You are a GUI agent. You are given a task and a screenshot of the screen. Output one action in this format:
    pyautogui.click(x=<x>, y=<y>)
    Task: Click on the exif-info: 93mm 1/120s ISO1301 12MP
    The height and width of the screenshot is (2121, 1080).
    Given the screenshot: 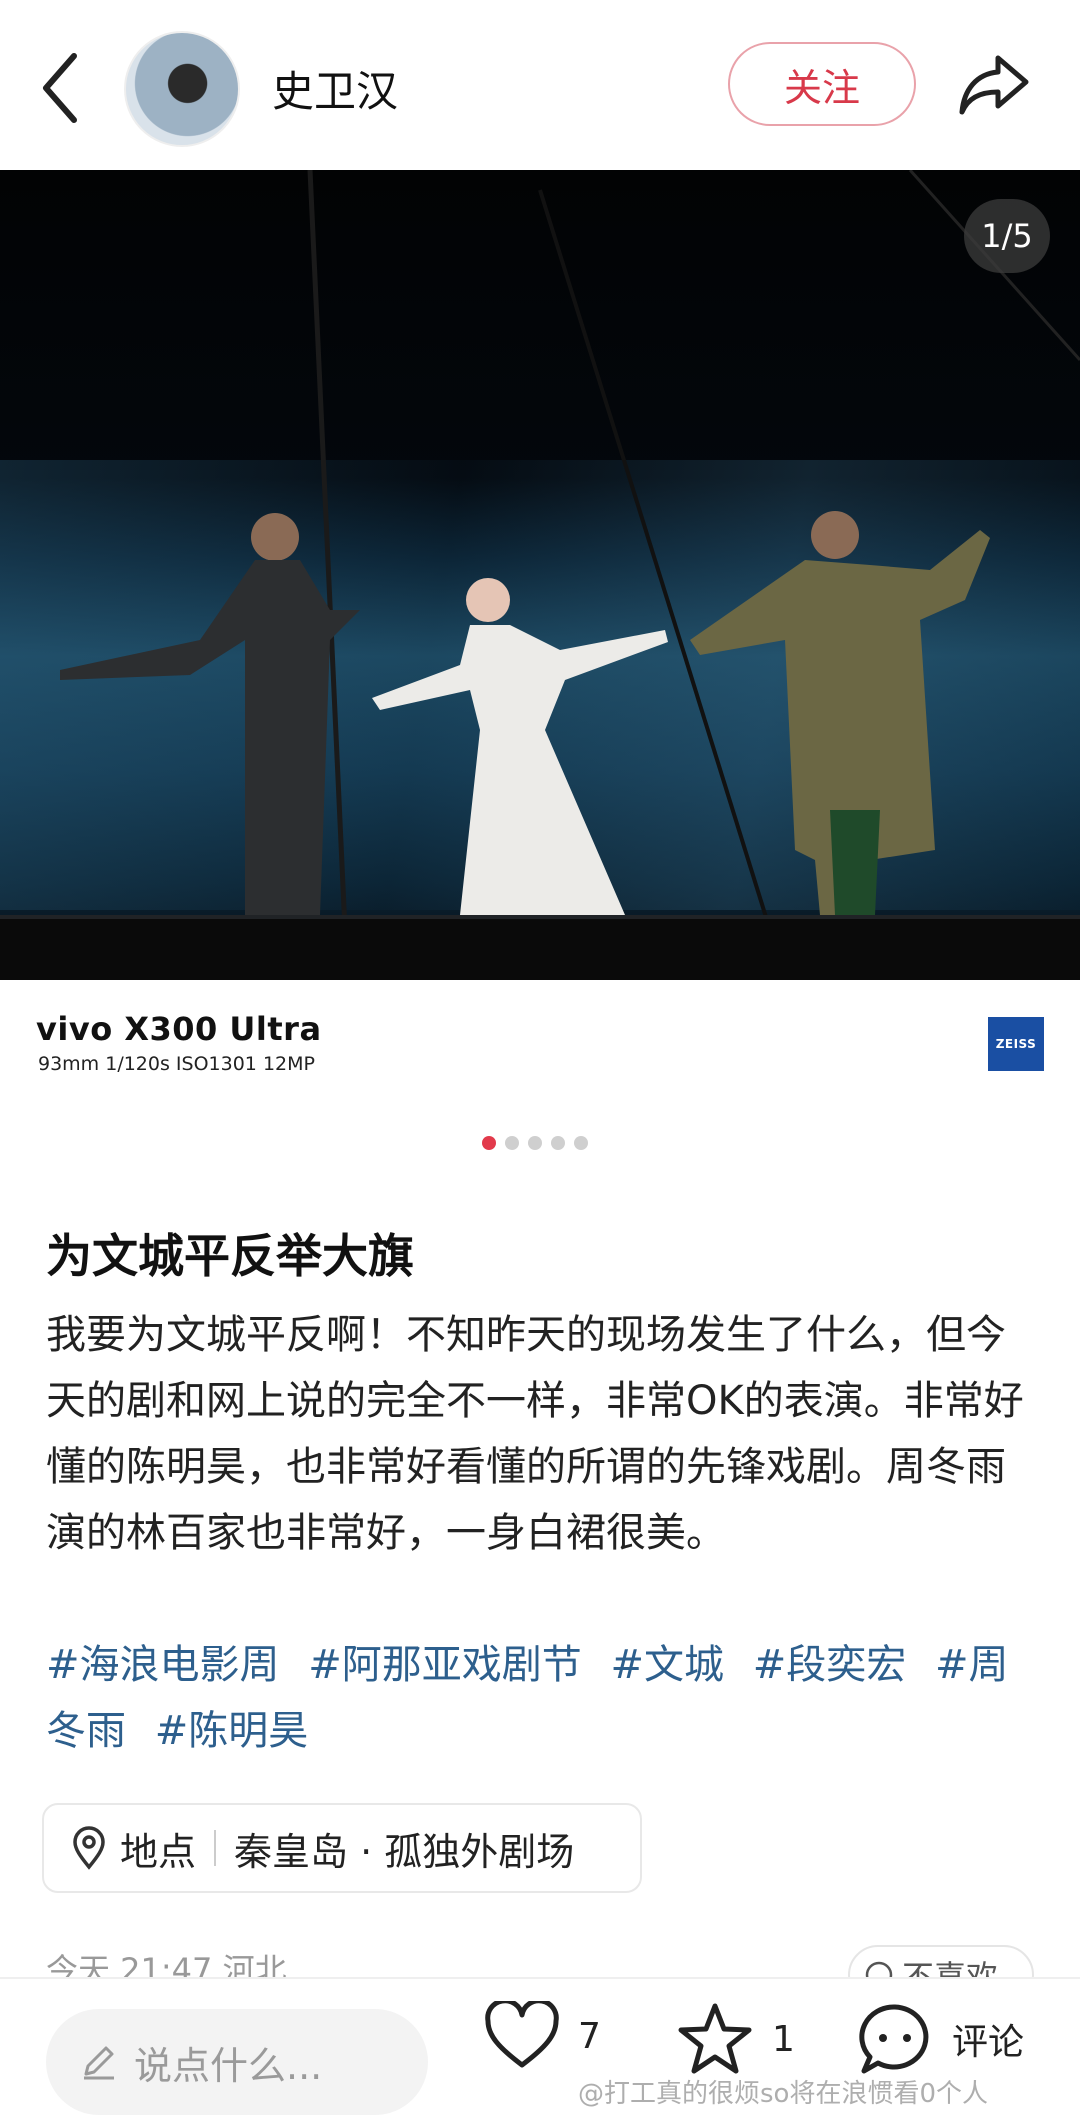 What is the action you would take?
    pyautogui.click(x=176, y=1064)
    